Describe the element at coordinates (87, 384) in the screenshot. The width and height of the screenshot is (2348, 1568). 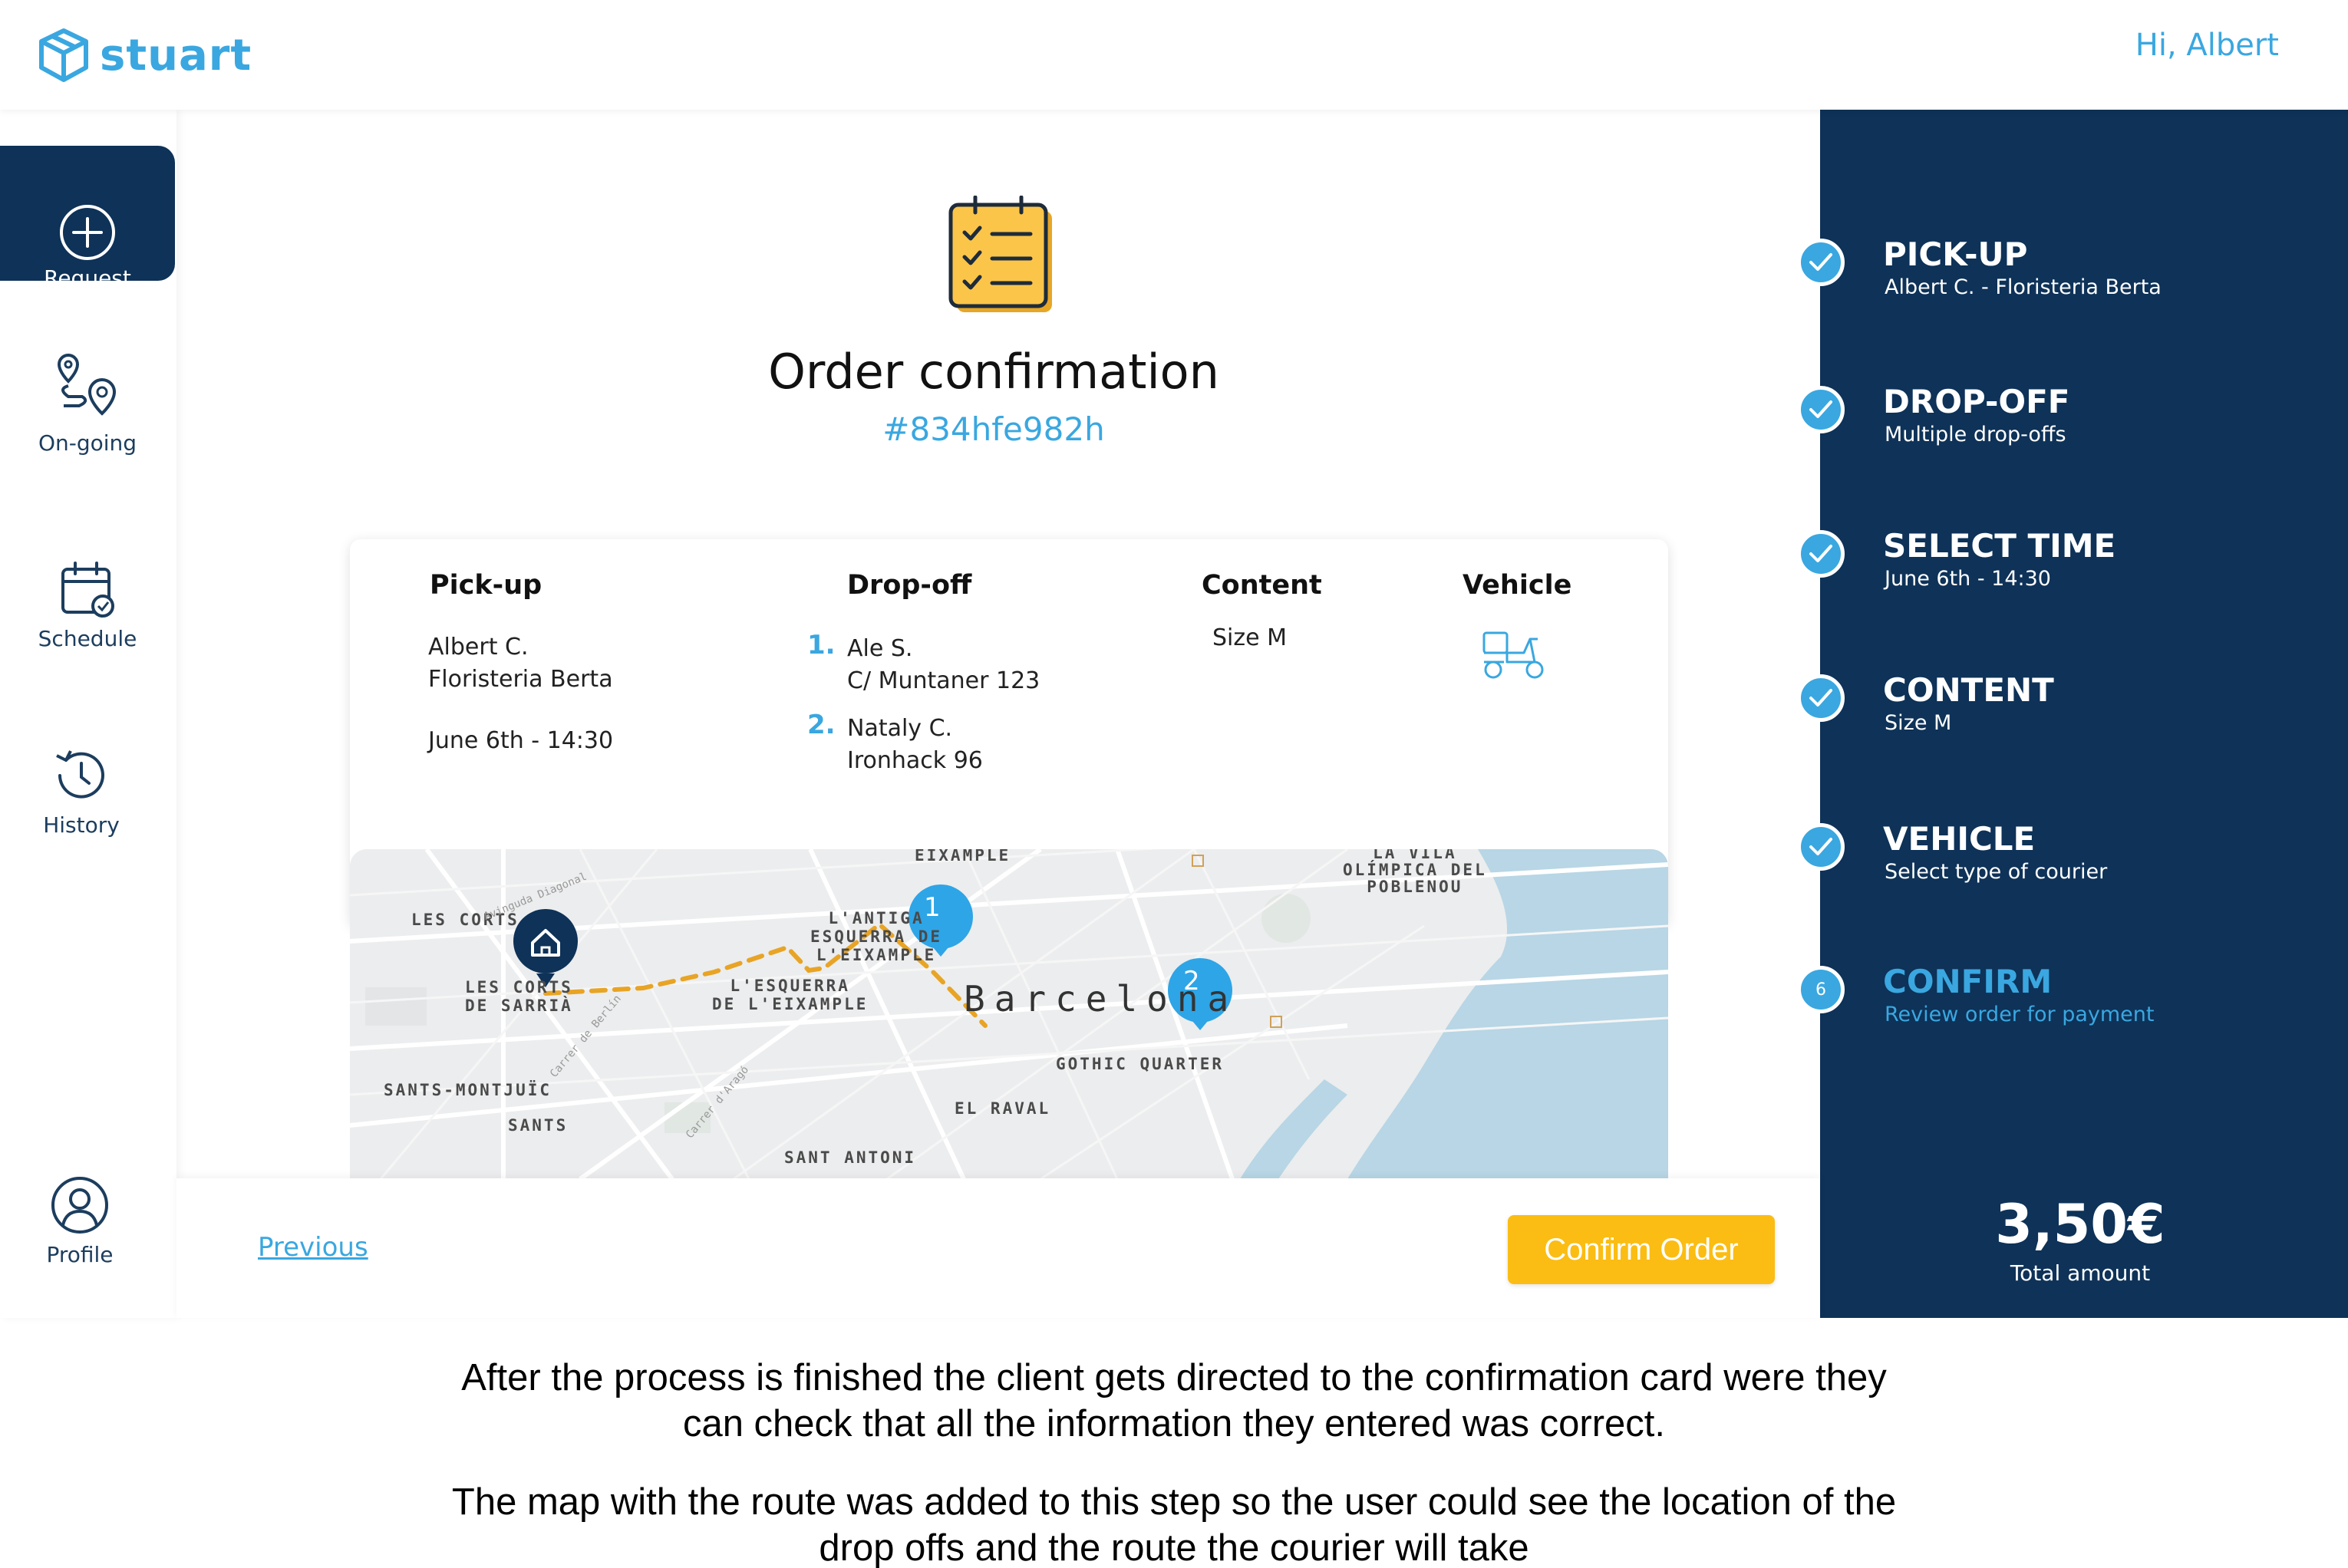
I see `route-pins-icon` at that location.